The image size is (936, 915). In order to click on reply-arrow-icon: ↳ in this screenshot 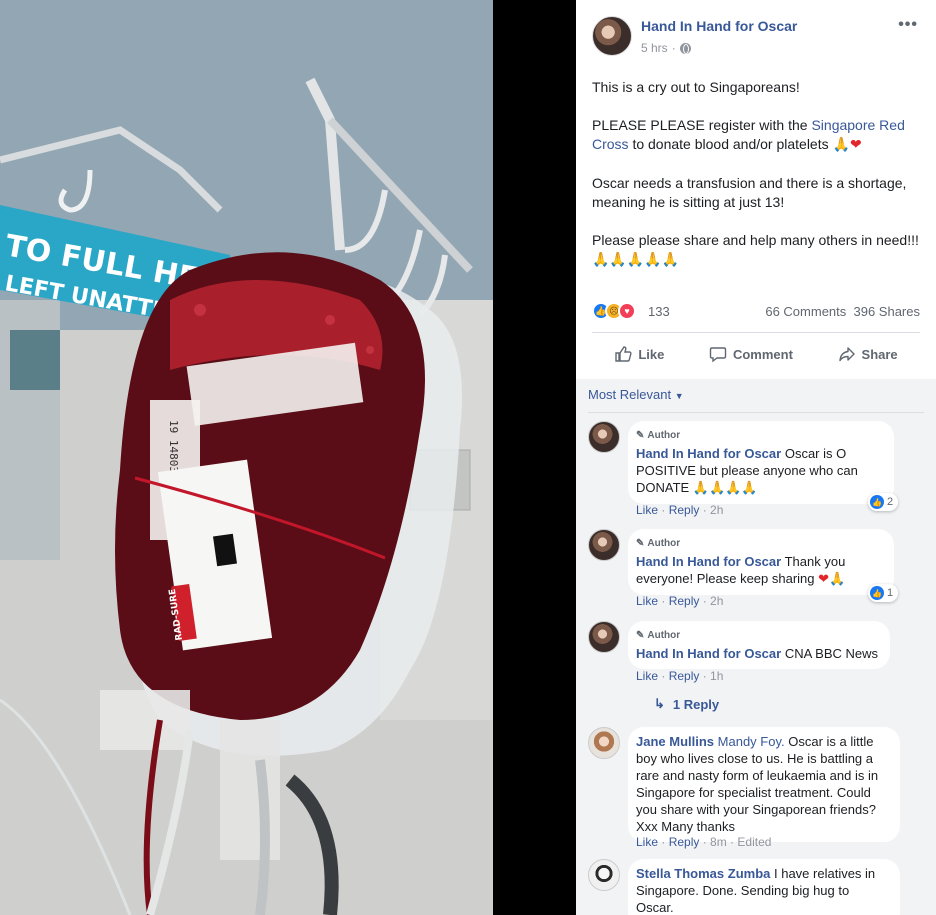, I will do `click(659, 703)`.